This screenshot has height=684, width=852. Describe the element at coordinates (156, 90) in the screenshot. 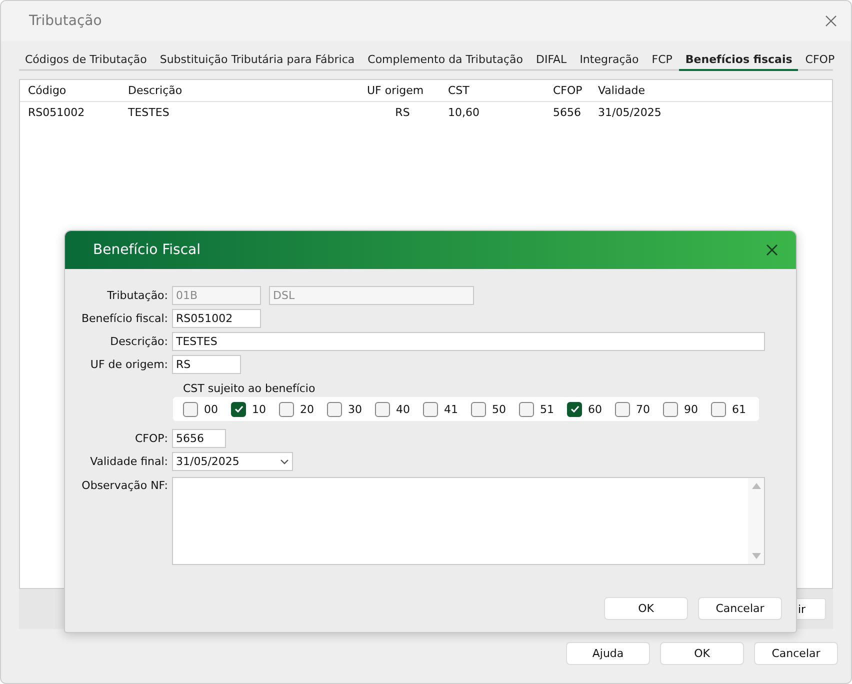

I see `column-header: Descrição` at that location.